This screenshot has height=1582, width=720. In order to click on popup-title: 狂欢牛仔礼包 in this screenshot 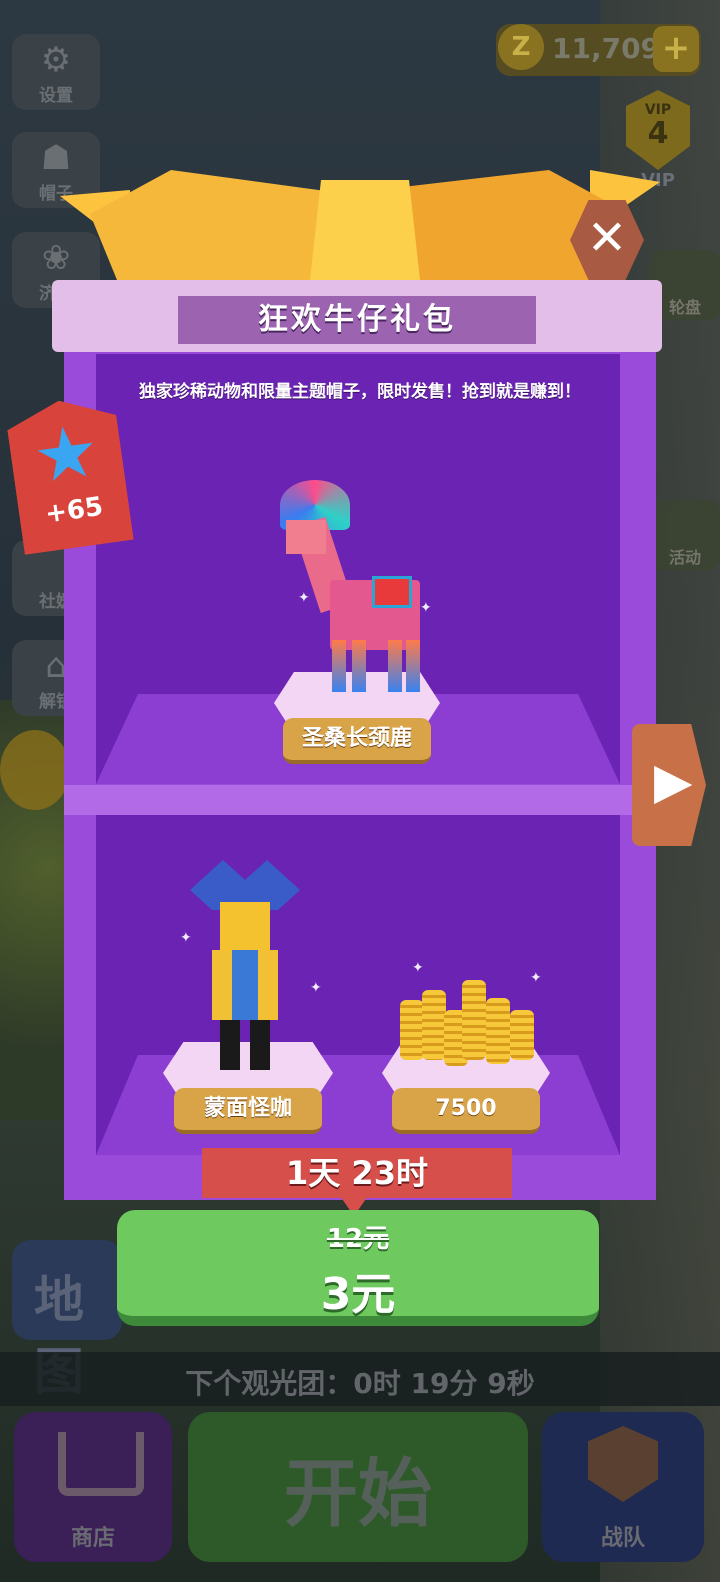, I will do `click(357, 319)`.